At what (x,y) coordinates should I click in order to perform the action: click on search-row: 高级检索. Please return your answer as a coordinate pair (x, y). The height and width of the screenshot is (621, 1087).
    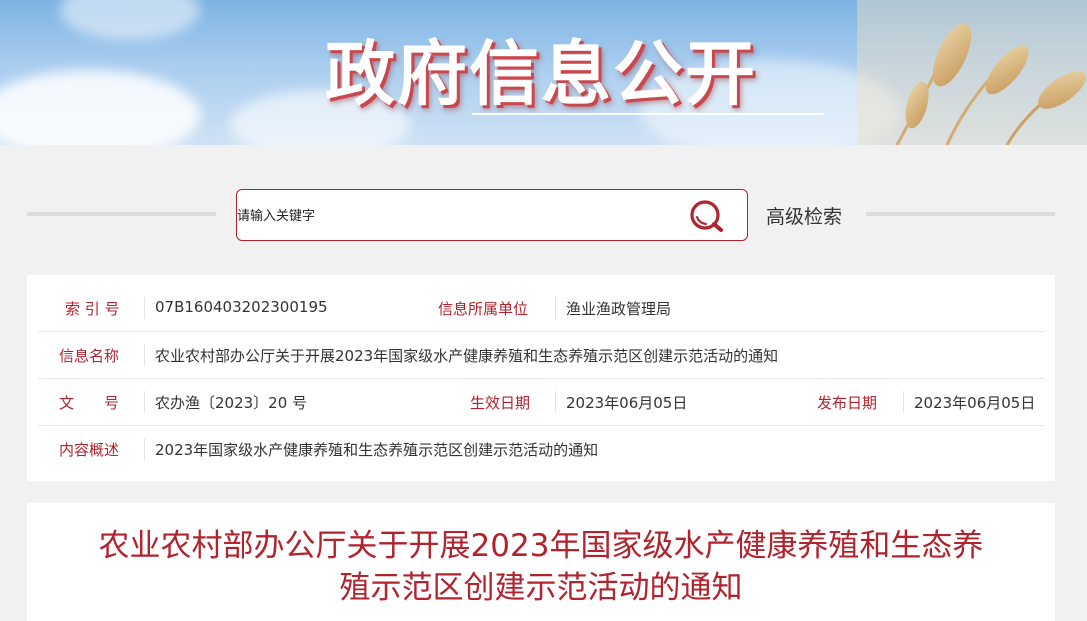
    Looking at the image, I should click on (541, 215).